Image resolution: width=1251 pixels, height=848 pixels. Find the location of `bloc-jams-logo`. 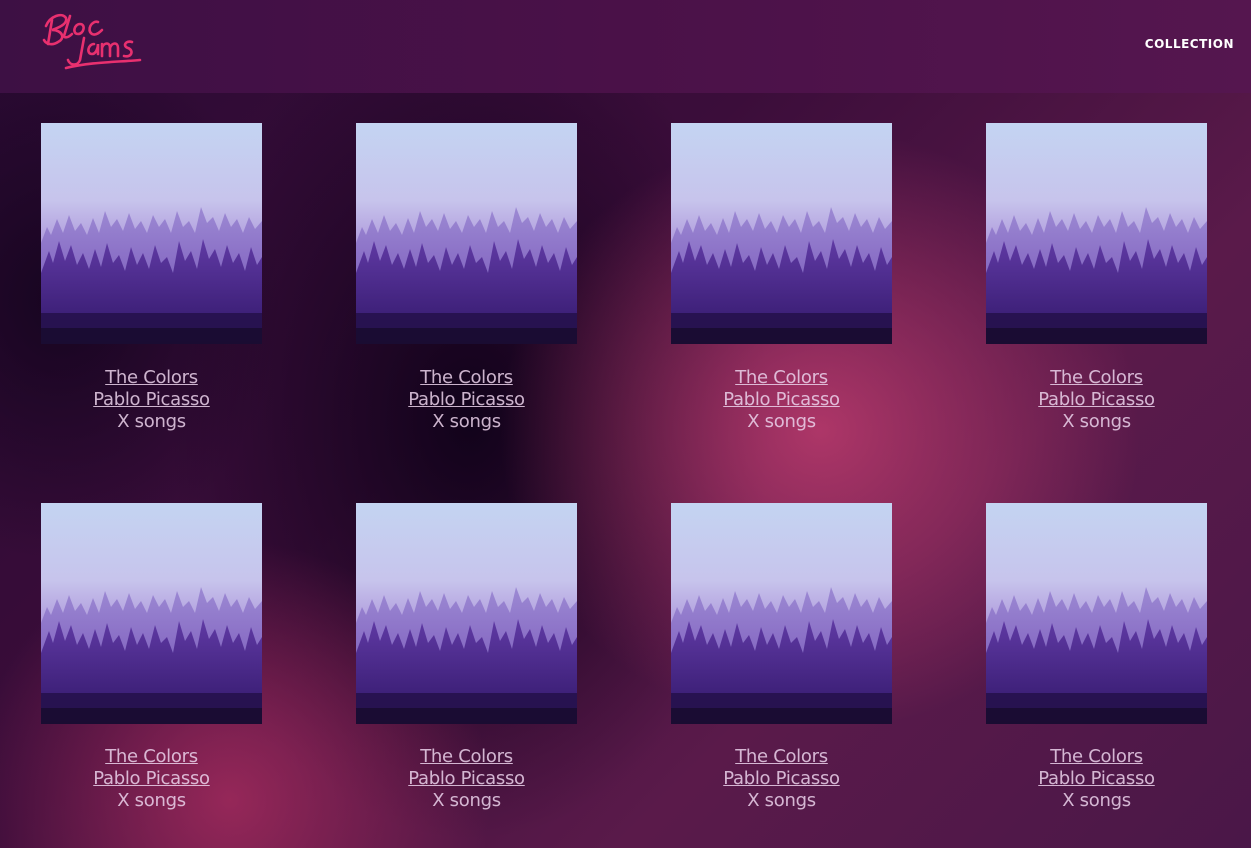

bloc-jams-logo is located at coordinates (92, 41).